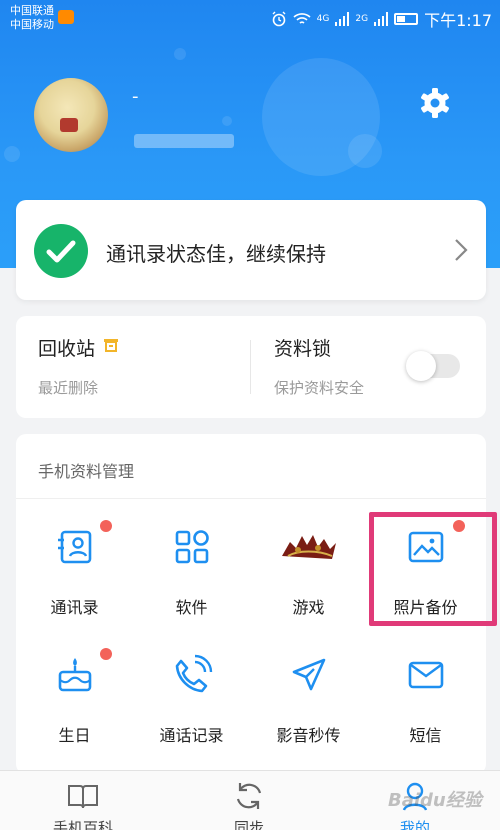 This screenshot has height=830, width=500. Describe the element at coordinates (75, 675) in the screenshot. I see `birthday-cake-icon` at that location.